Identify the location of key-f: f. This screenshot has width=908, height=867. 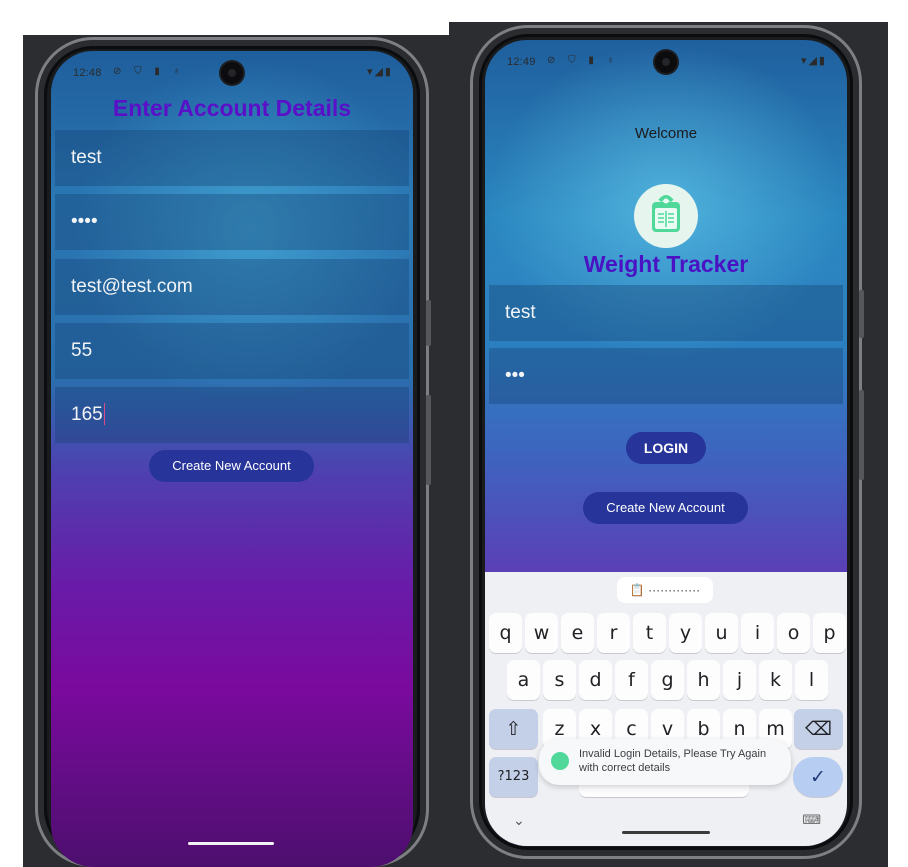
(631, 680).